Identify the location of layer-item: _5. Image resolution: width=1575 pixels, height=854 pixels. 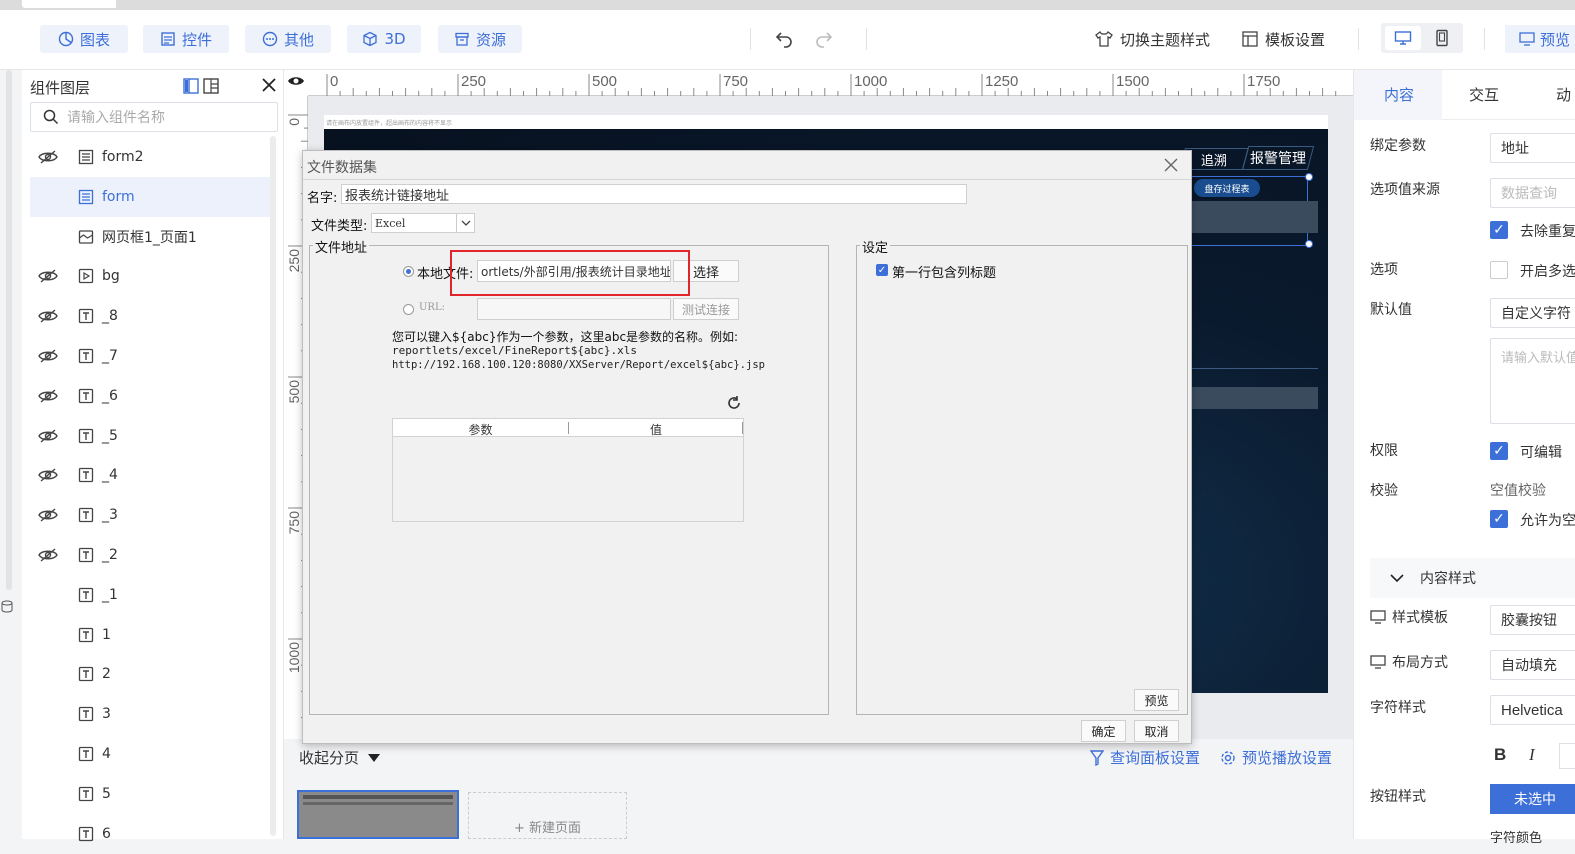
(151, 436).